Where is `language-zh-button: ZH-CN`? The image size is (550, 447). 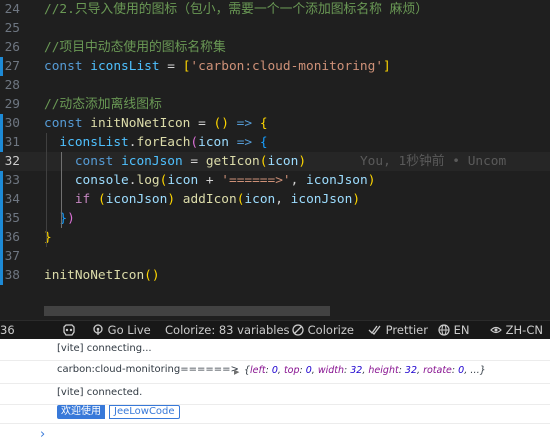 language-zh-button: ZH-CN is located at coordinates (516, 330).